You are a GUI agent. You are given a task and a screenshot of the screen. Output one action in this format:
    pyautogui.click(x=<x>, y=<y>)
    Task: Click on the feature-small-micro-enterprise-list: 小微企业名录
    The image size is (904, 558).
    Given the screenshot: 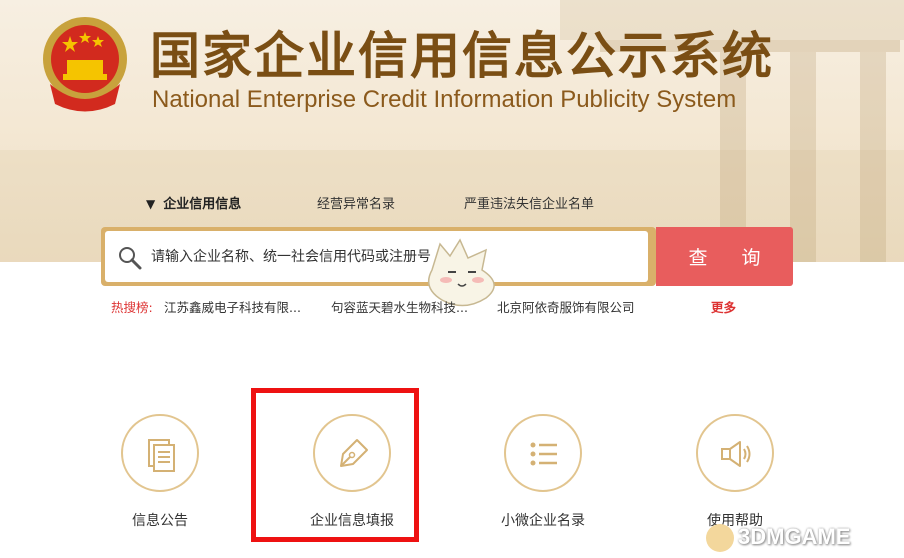 What is the action you would take?
    pyautogui.click(x=543, y=472)
    